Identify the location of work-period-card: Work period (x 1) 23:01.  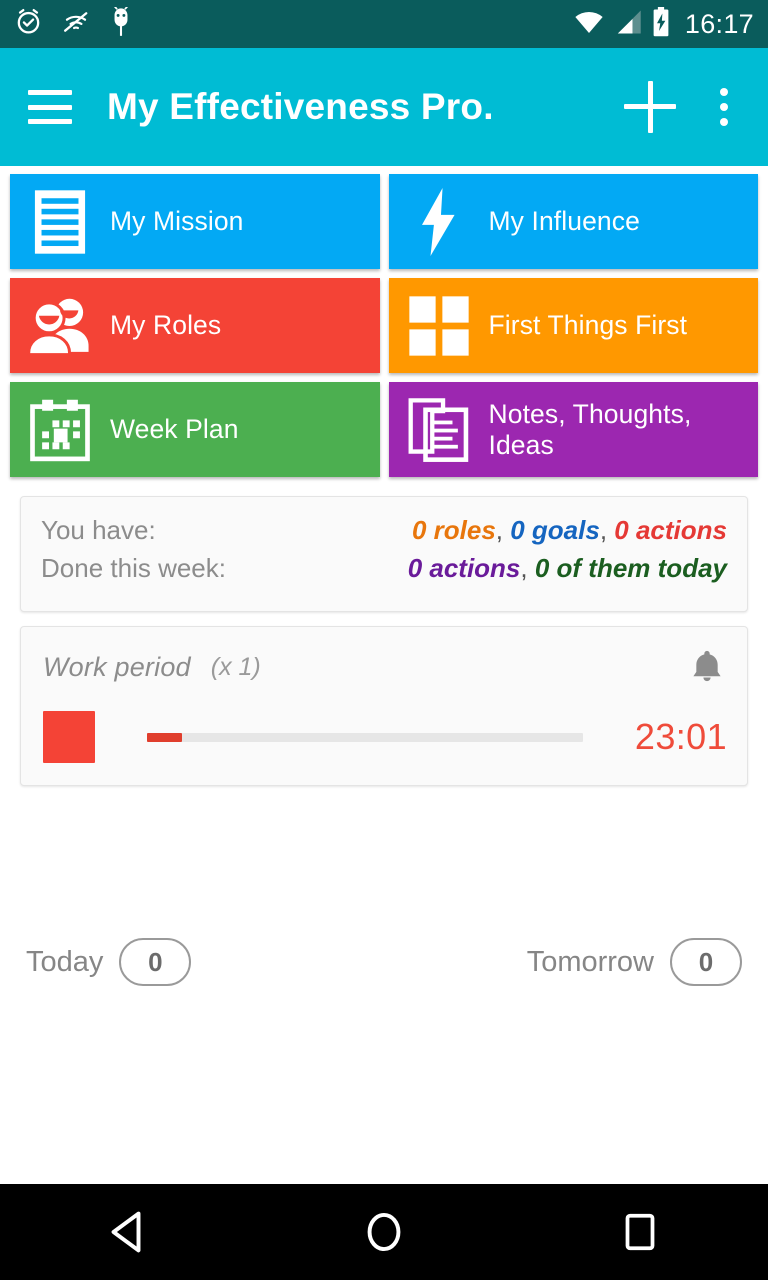
(384, 706).